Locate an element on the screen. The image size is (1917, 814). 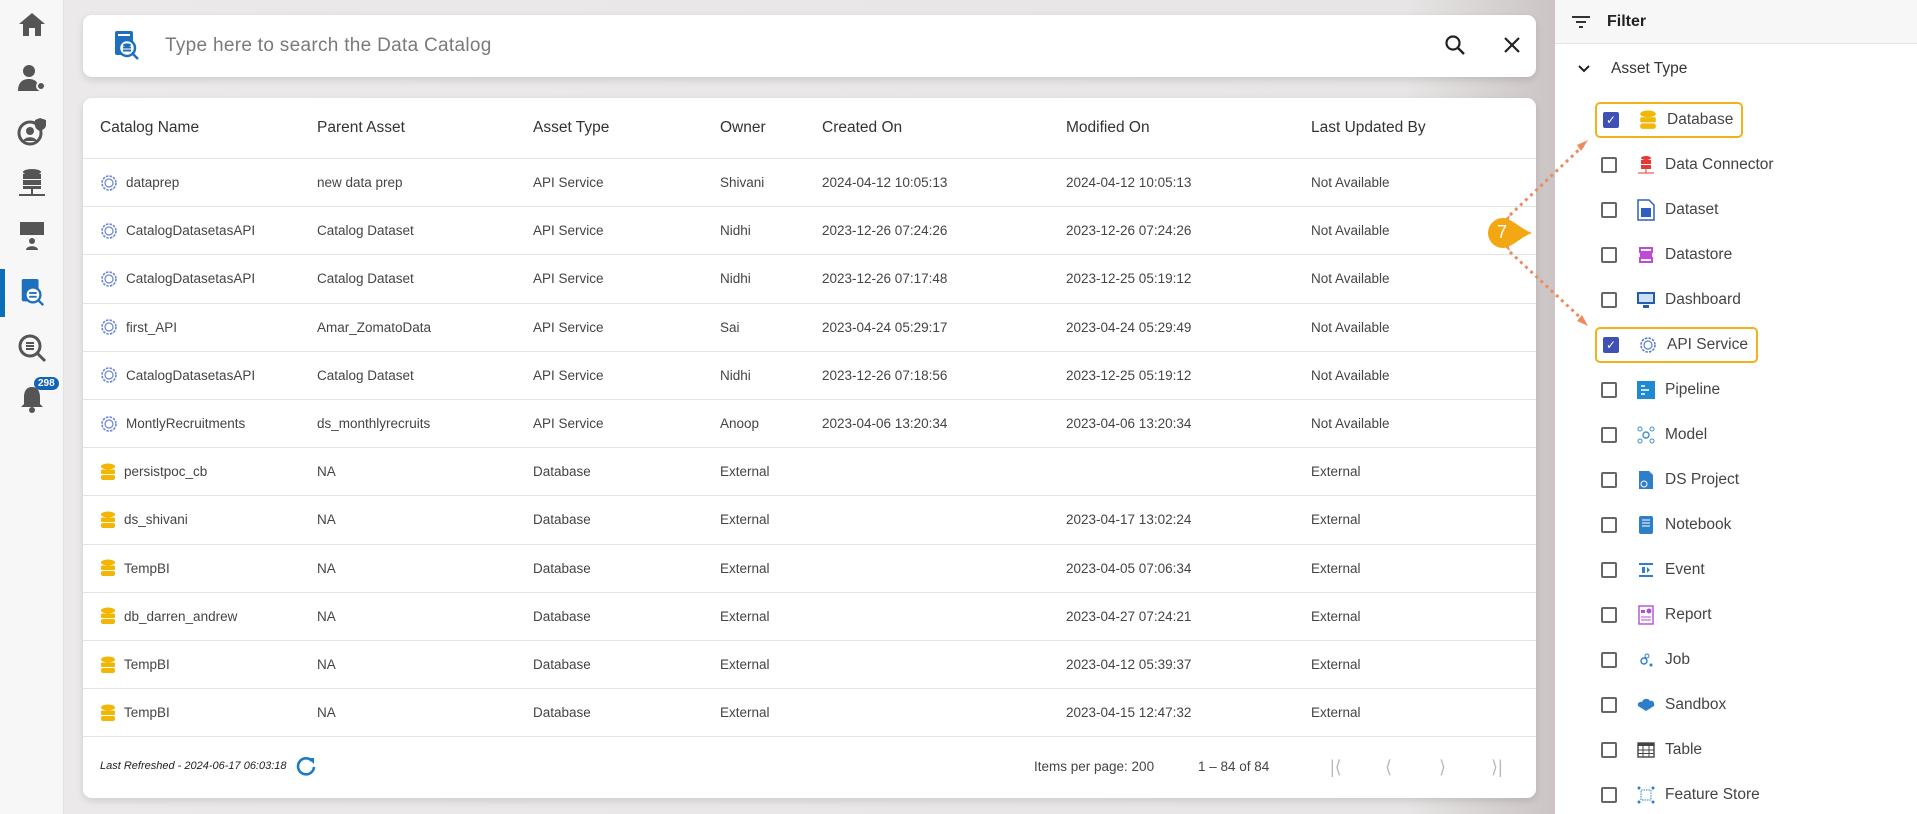
annotation-number: 7 is located at coordinates (1502, 232).